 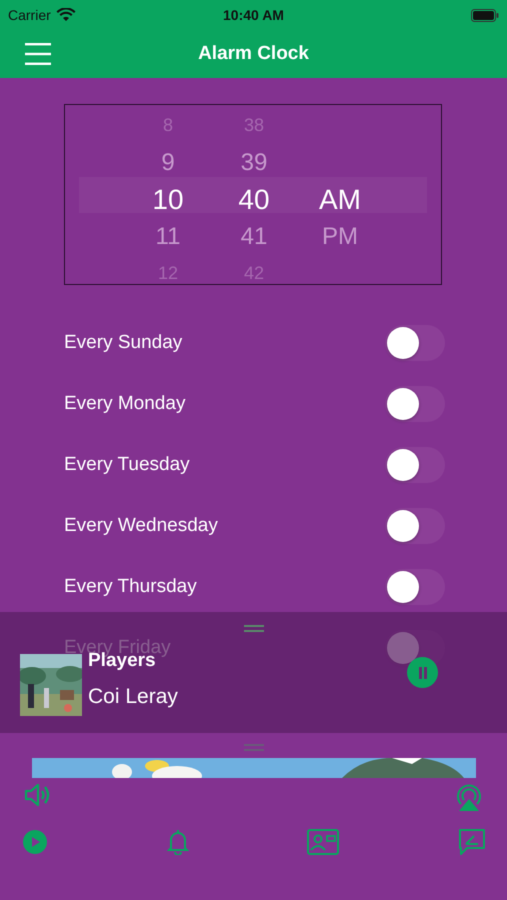 I want to click on day-label: Every Wednesday, so click(x=141, y=526).